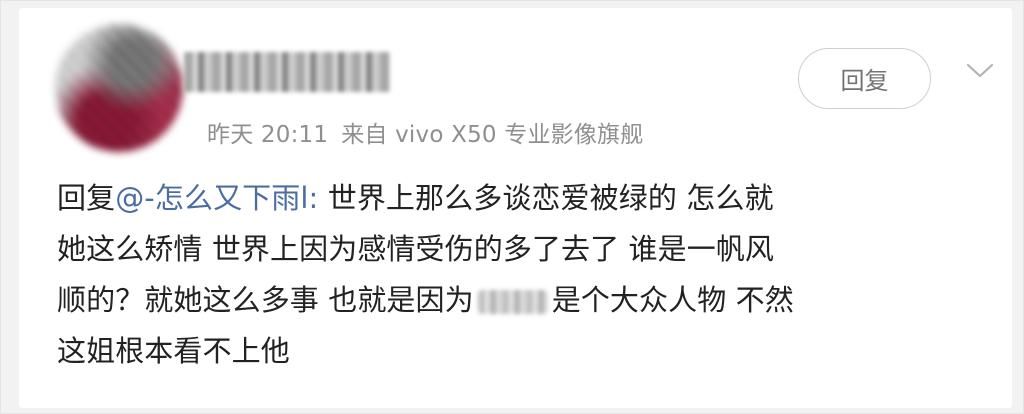 The height and width of the screenshot is (414, 1024). I want to click on redacted-name, so click(512, 302).